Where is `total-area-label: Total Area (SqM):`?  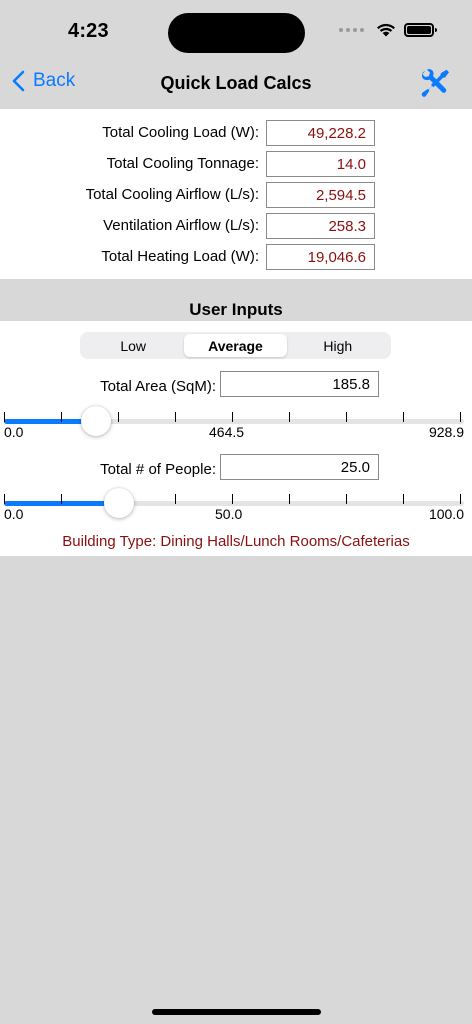 total-area-label: Total Area (SqM): is located at coordinates (158, 386).